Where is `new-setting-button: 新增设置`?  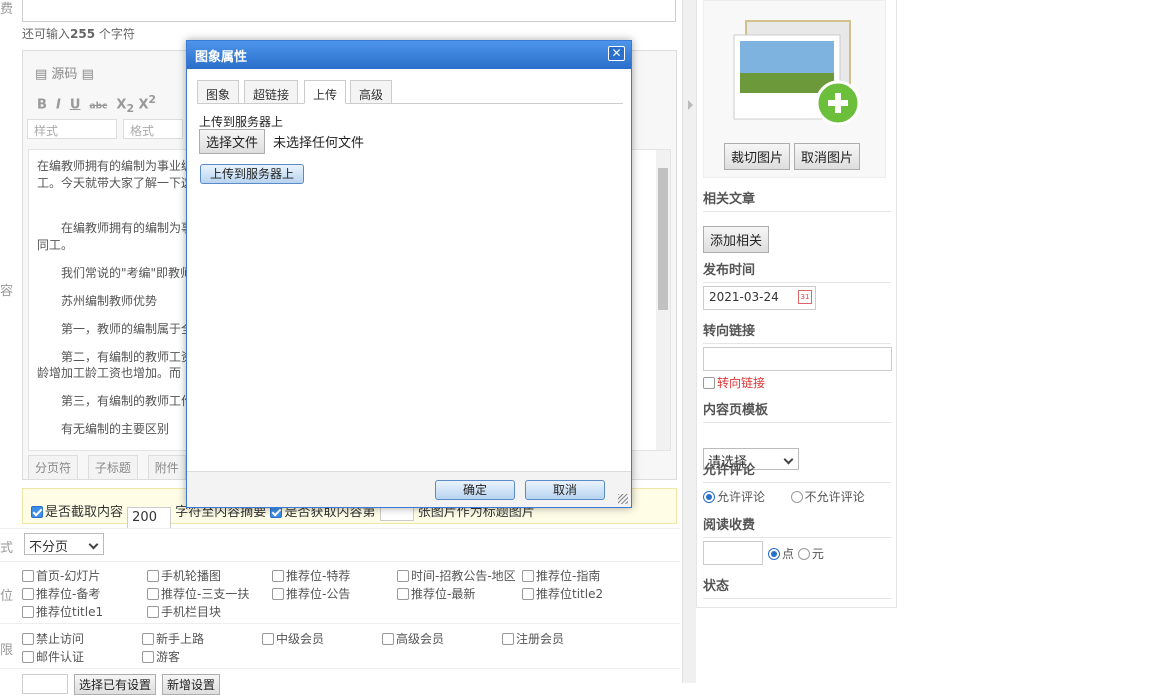
new-setting-button: 新增设置 is located at coordinates (191, 684).